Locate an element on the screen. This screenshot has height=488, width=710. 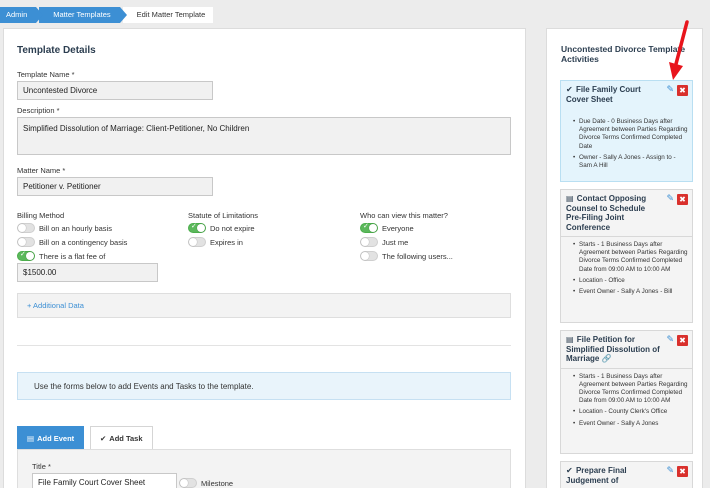
sidebar-title: Uncontested Divorce Template Activities is located at coordinates (623, 54).